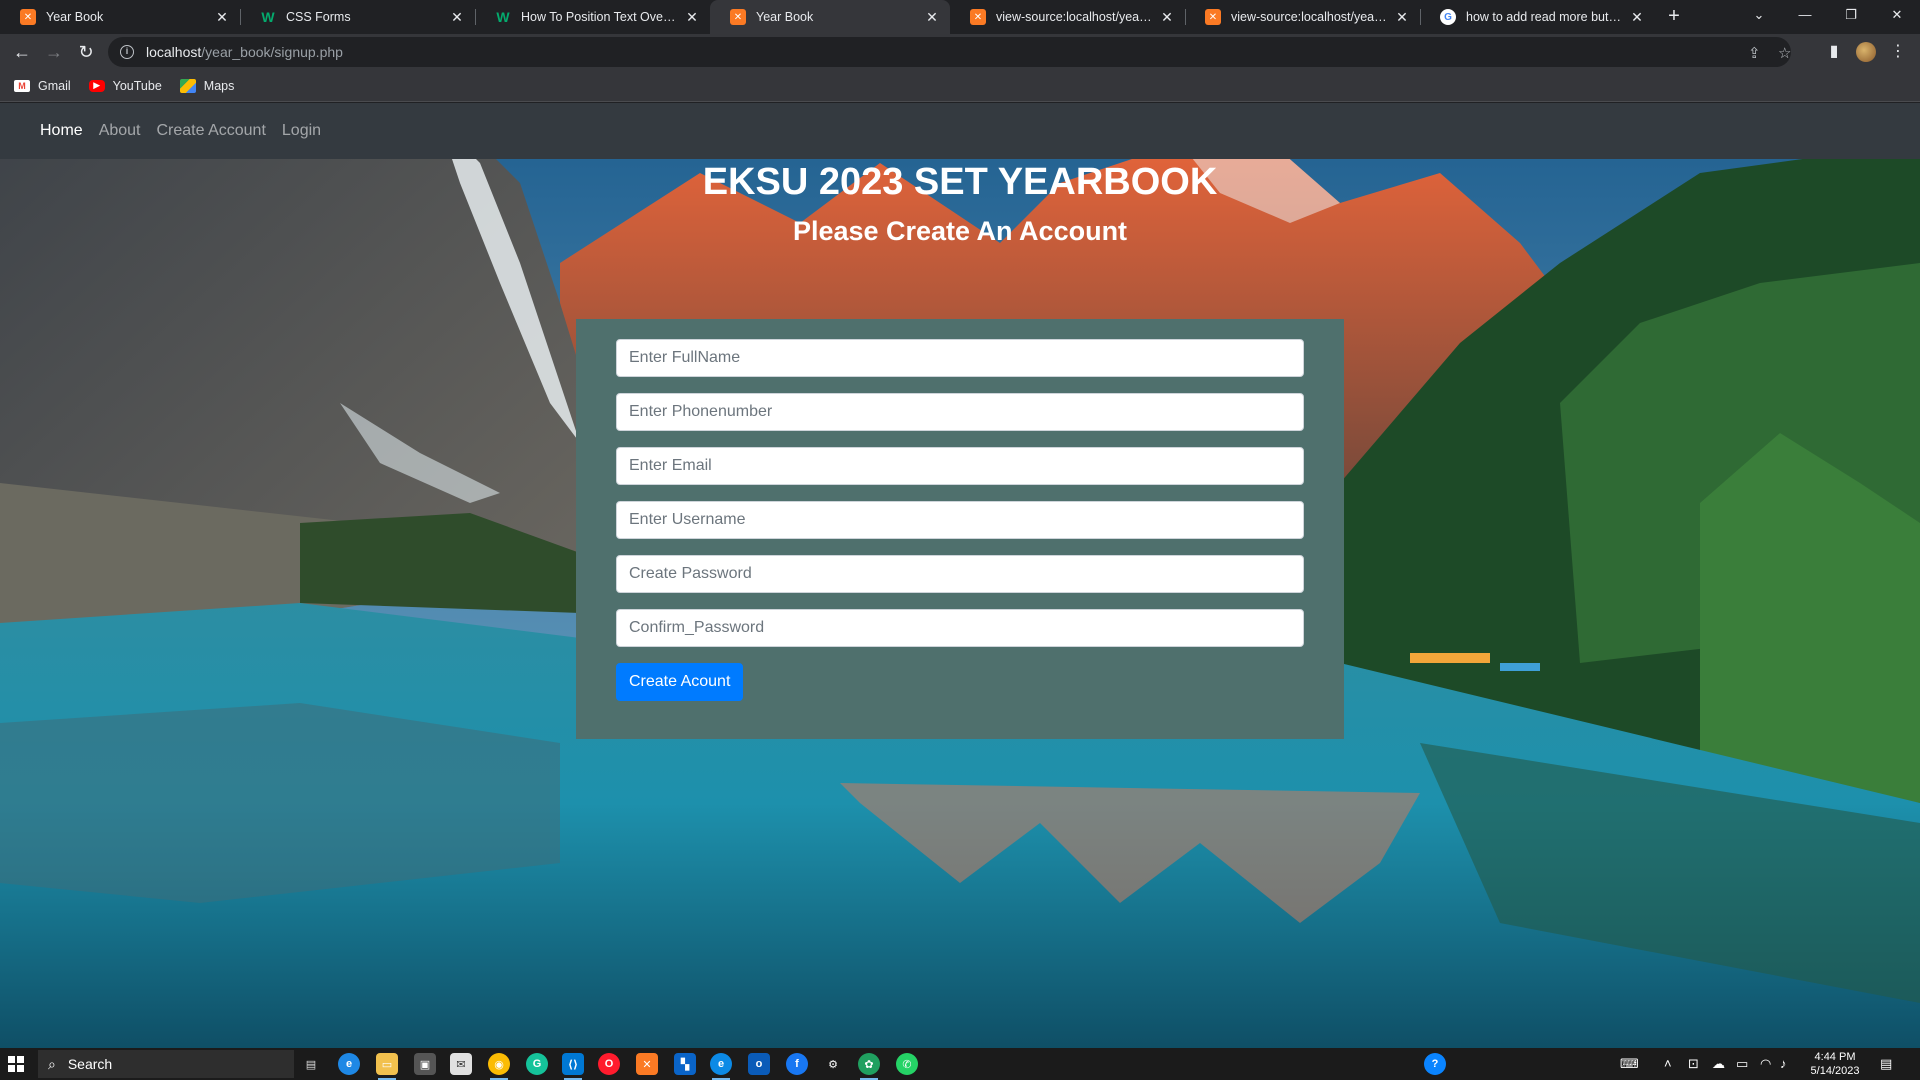 The image size is (1920, 1080). I want to click on page-title: EKSU 2023 SET YEARBOOK, so click(960, 182).